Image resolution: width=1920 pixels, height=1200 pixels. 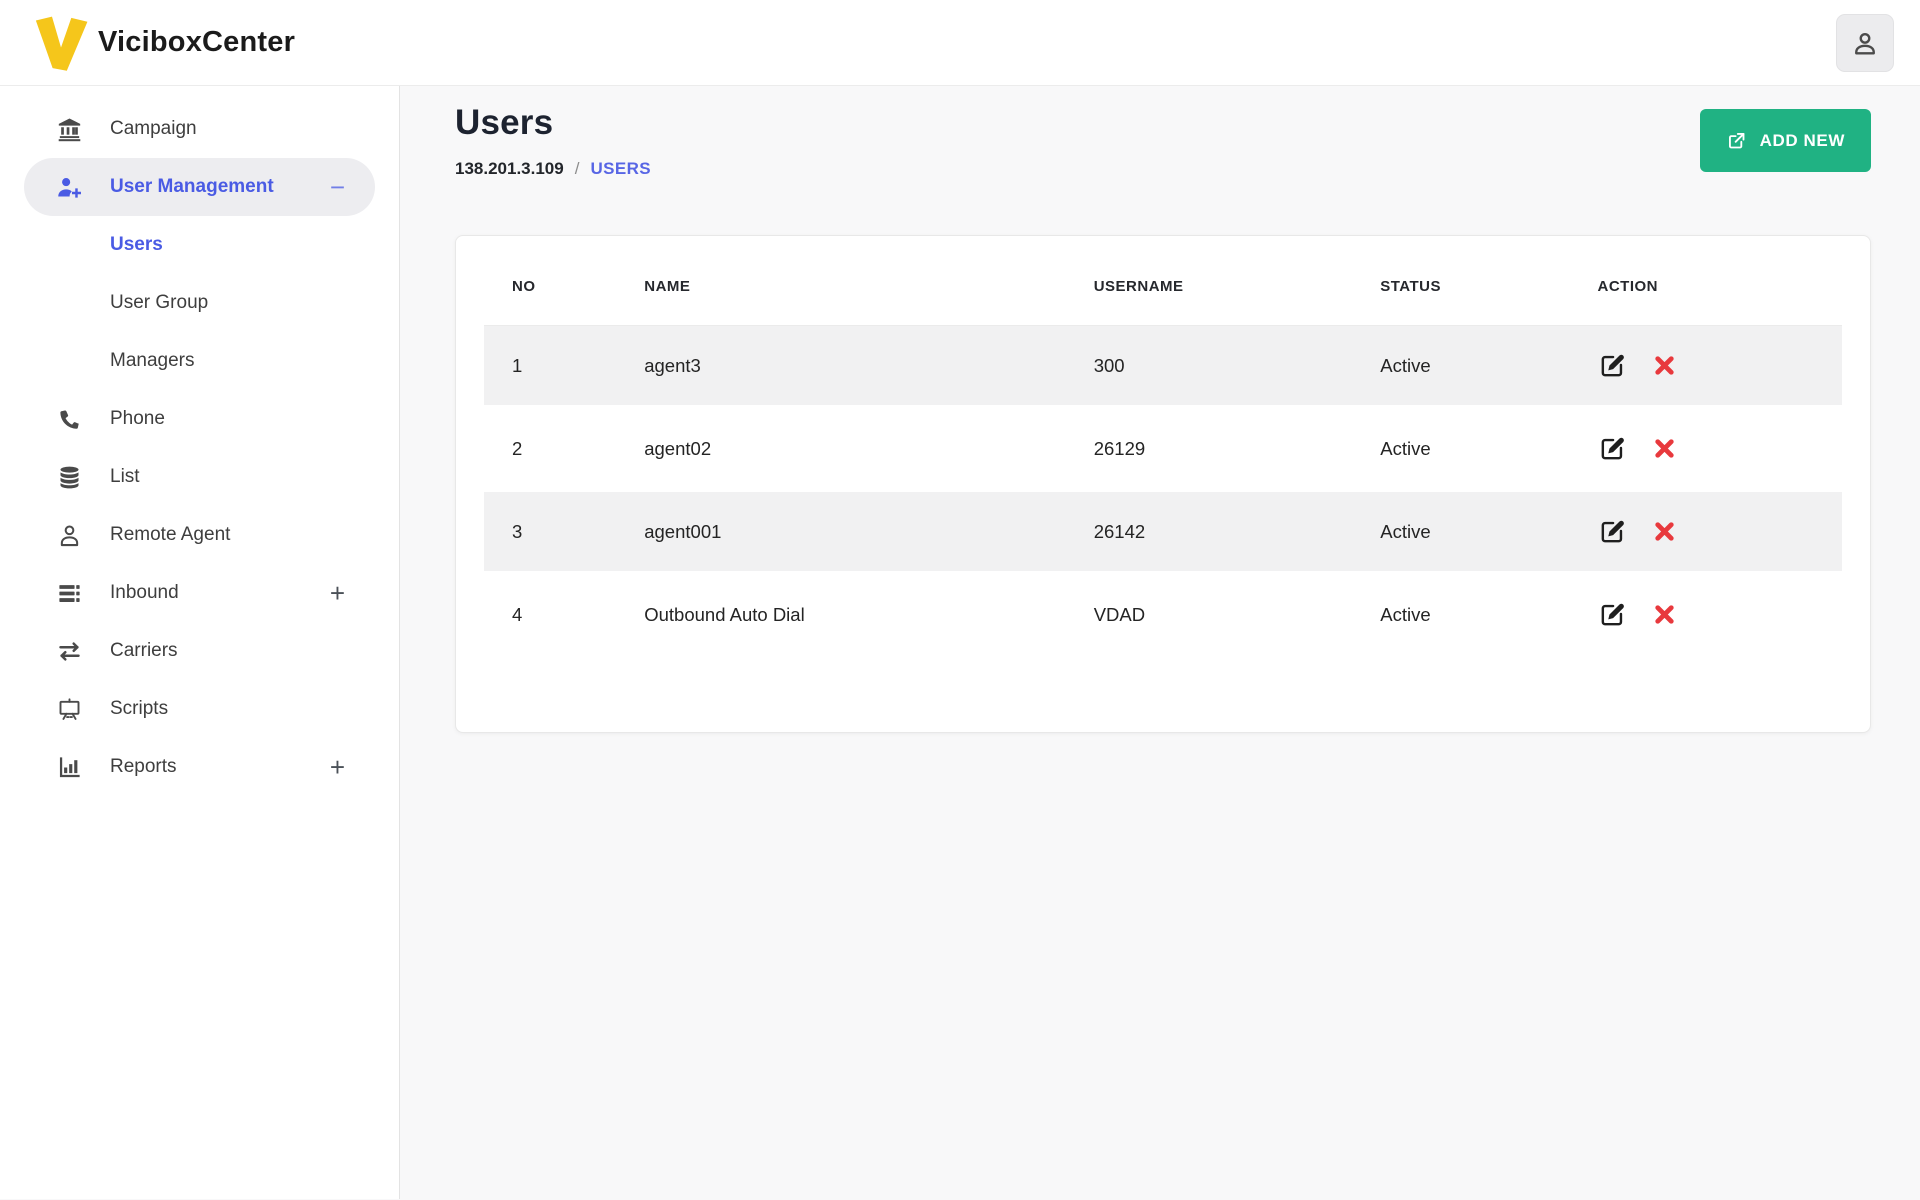 What do you see at coordinates (152, 360) in the screenshot?
I see `sidebar-item-label: Managers` at bounding box center [152, 360].